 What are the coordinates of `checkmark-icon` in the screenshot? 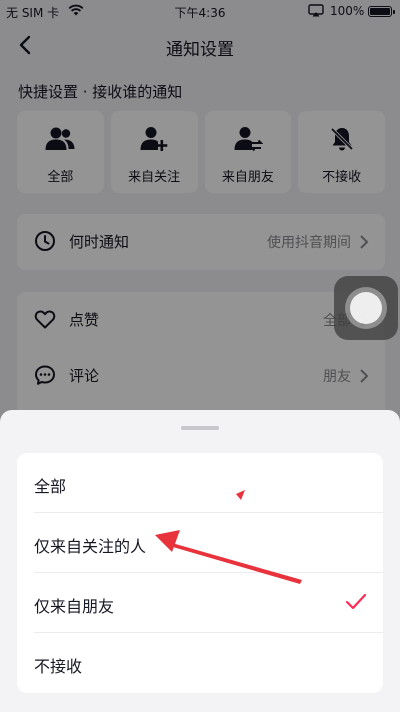 It's located at (356, 602).